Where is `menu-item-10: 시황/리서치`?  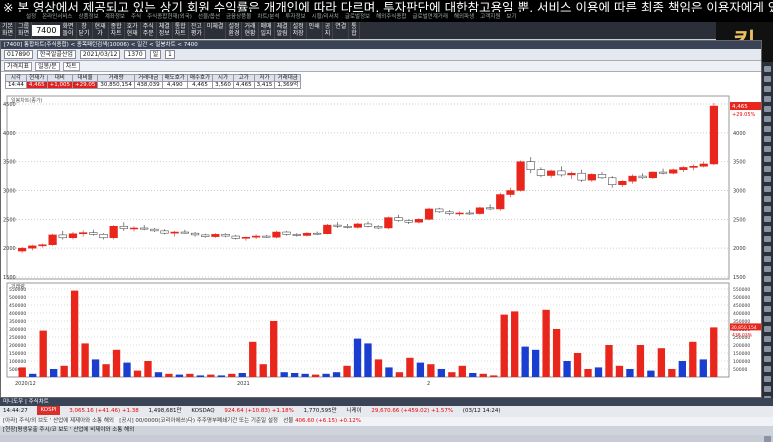 menu-item-10: 시황/리서치 is located at coordinates (325, 17).